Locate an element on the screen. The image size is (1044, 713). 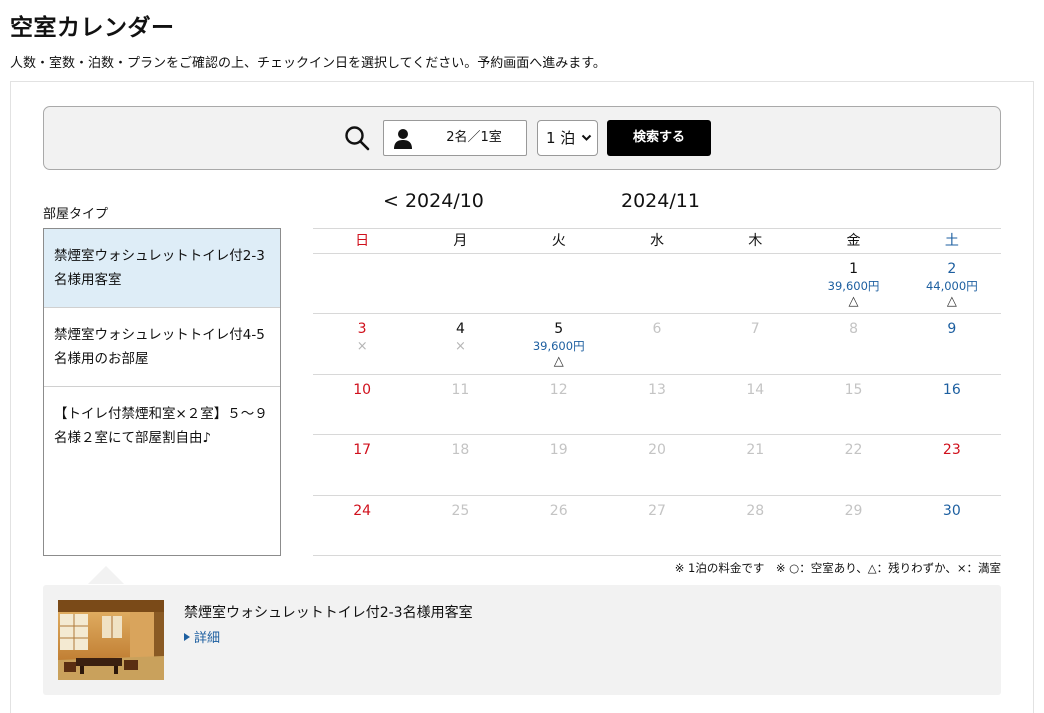
day-number: 23 is located at coordinates (951, 450).